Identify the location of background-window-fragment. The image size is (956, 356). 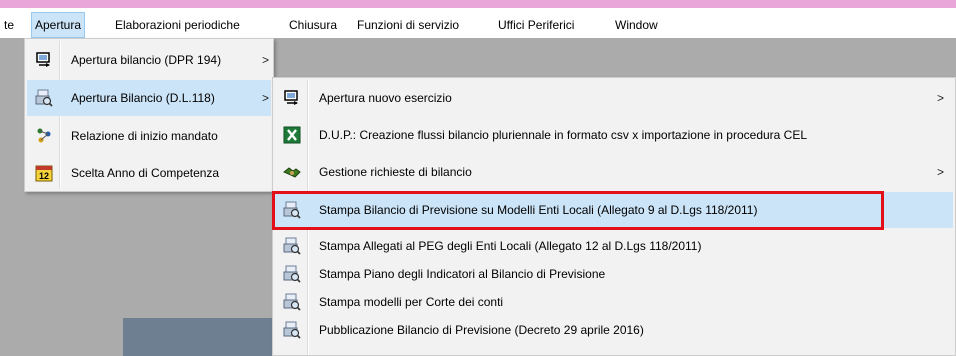
(203, 337).